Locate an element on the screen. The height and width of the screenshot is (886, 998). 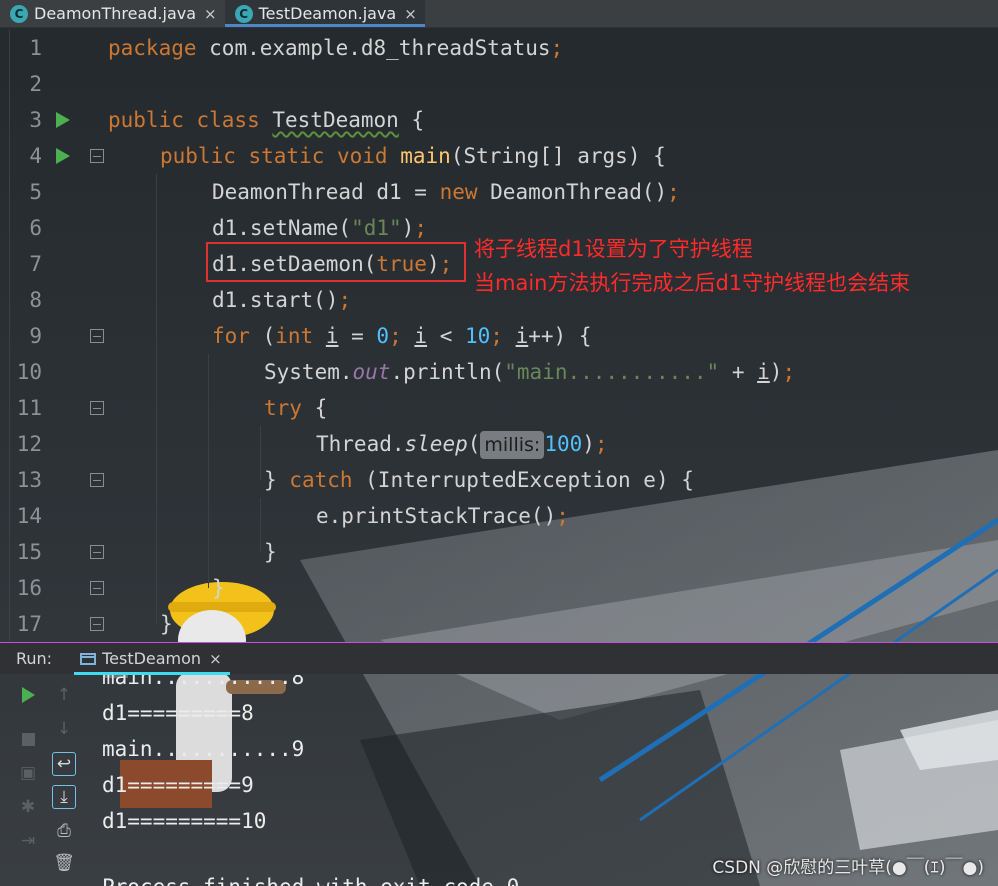
run-tab-label: TestDeamon is located at coordinates (152, 658).